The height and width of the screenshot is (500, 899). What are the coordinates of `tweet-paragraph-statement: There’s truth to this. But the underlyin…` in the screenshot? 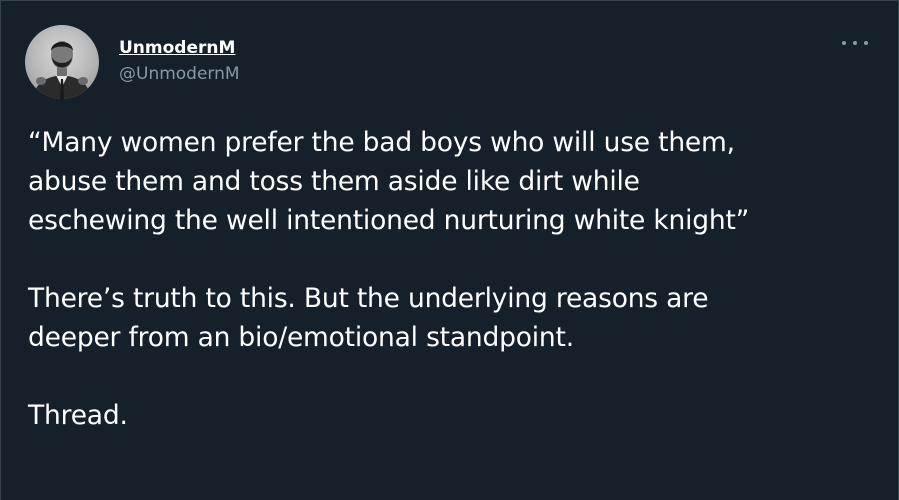 It's located at (368, 318).